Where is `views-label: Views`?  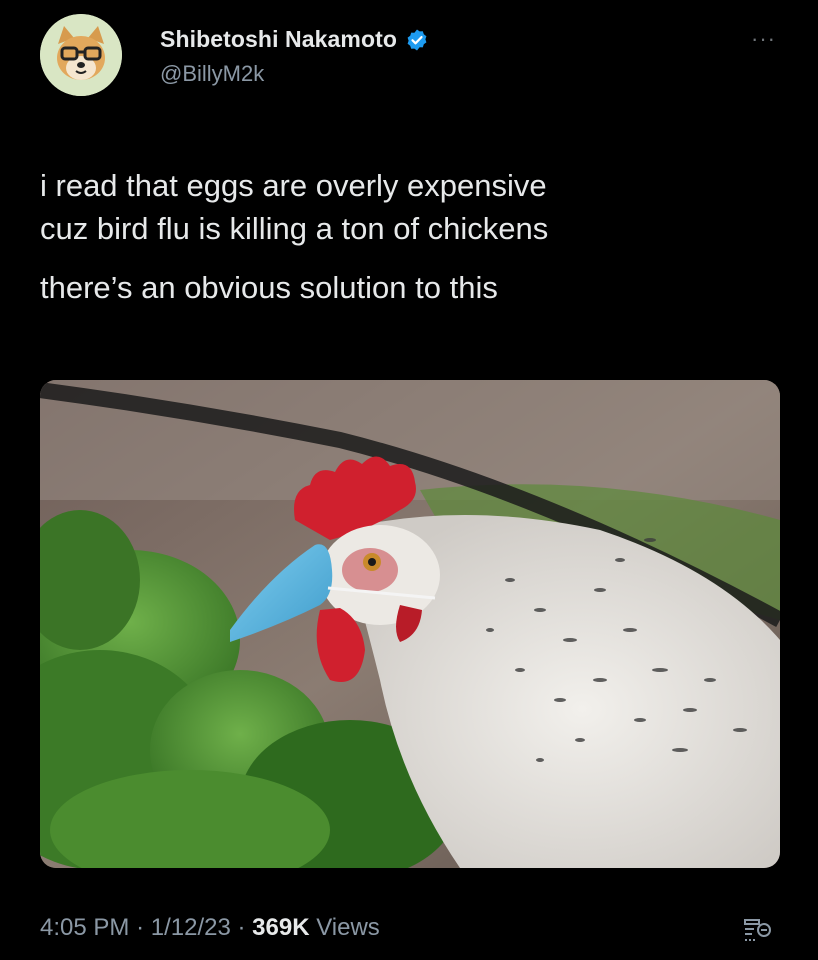 views-label: Views is located at coordinates (348, 927).